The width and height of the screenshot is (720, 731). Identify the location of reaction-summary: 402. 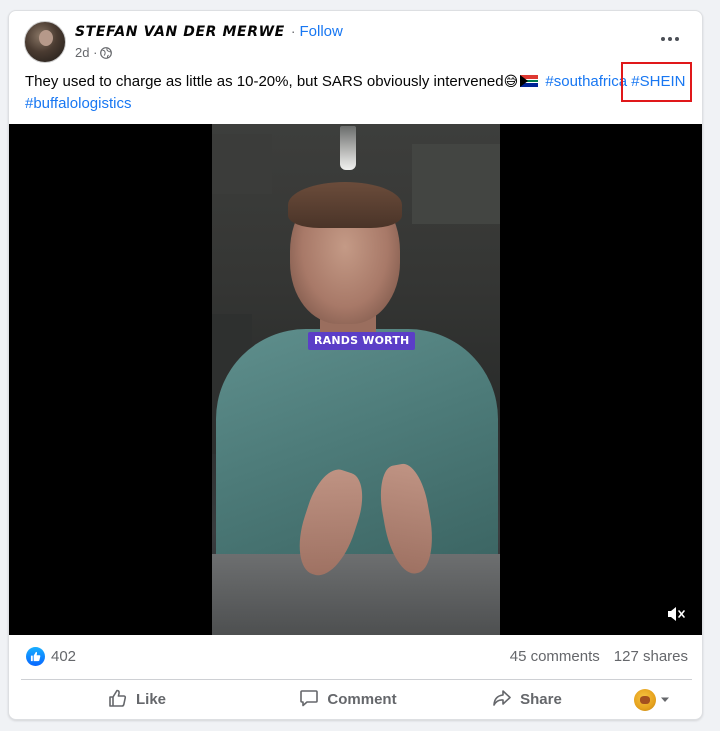
(51, 656).